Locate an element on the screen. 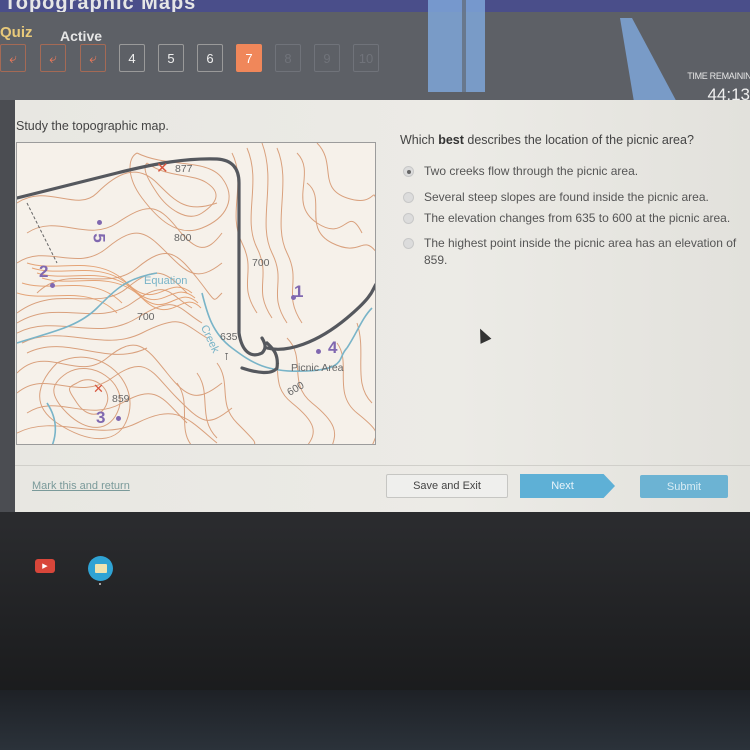  files-icon is located at coordinates (100, 568).